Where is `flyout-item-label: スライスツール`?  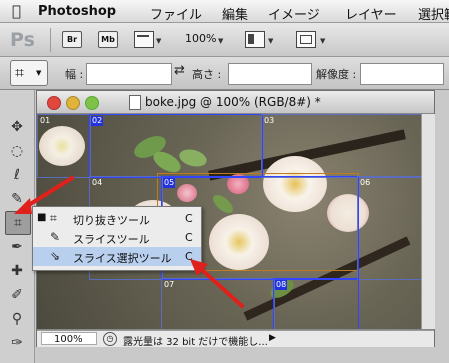
flyout-item-label: スライスツール is located at coordinates (111, 239).